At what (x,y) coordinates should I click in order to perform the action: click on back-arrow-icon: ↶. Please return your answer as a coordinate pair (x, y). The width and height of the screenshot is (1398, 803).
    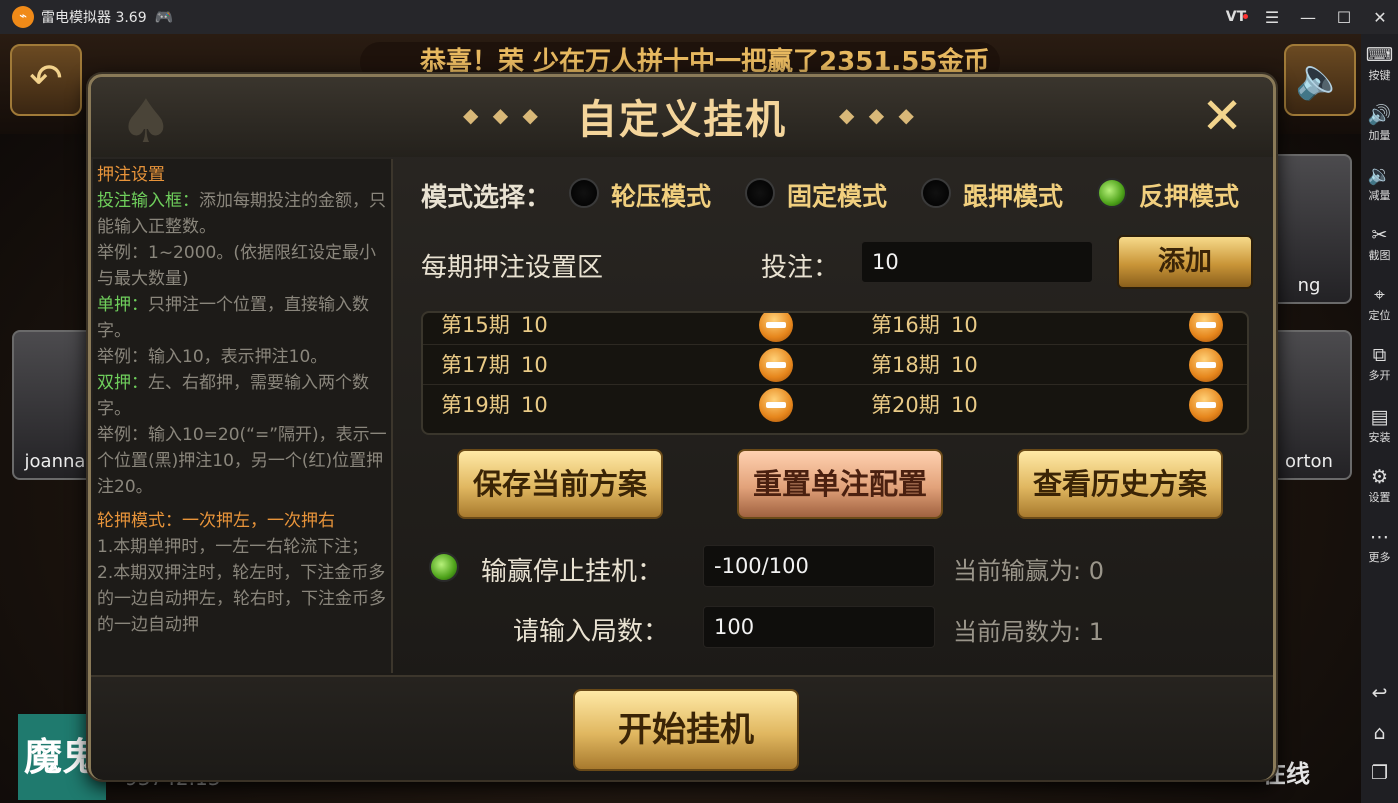
    Looking at the image, I should click on (46, 80).